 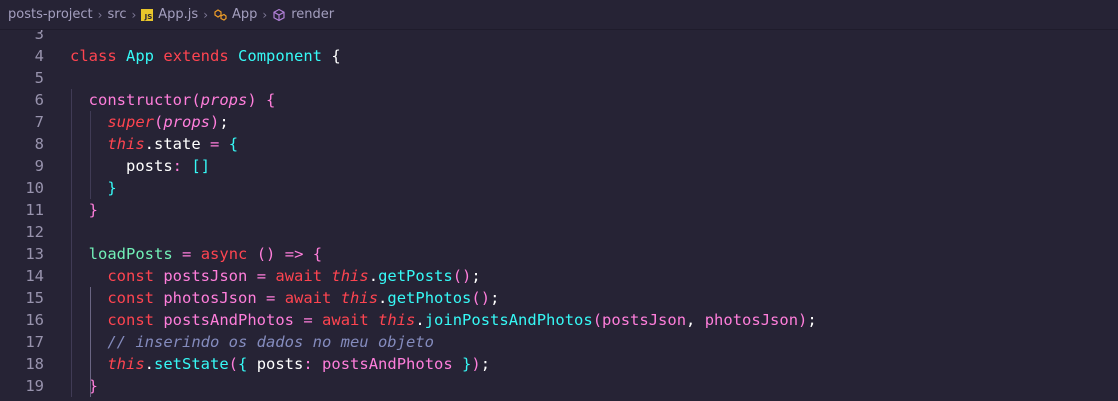 What do you see at coordinates (34, 364) in the screenshot?
I see `line-number: 18` at bounding box center [34, 364].